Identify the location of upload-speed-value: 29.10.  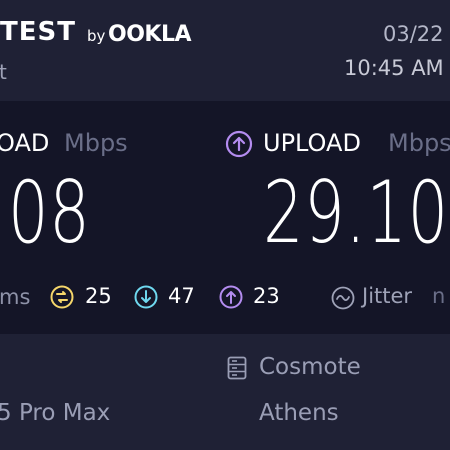
(356, 213).